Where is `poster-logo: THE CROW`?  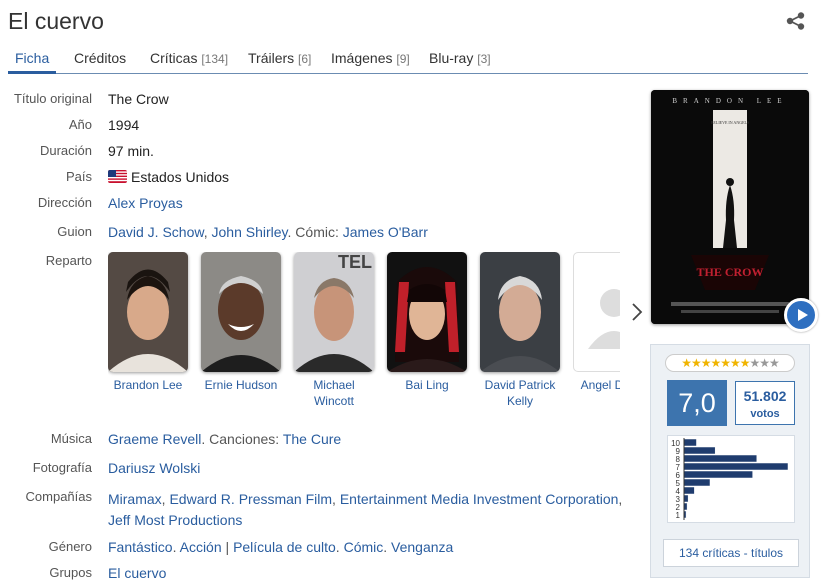
poster-logo: THE CROW is located at coordinates (729, 272).